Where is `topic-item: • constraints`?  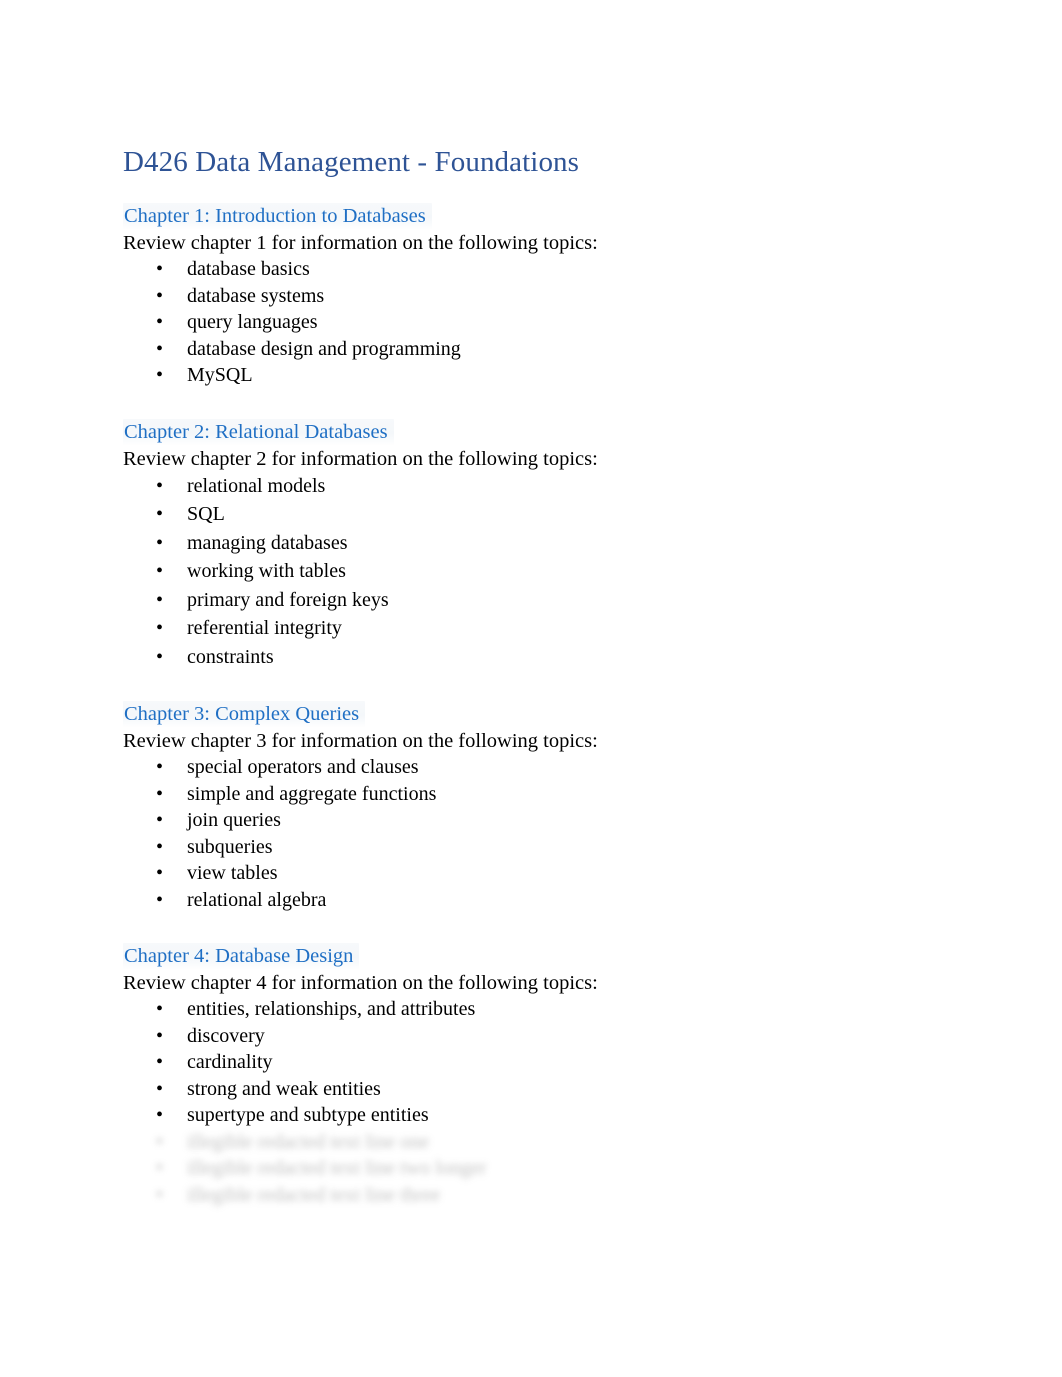 topic-item: • constraints is located at coordinates (533, 657).